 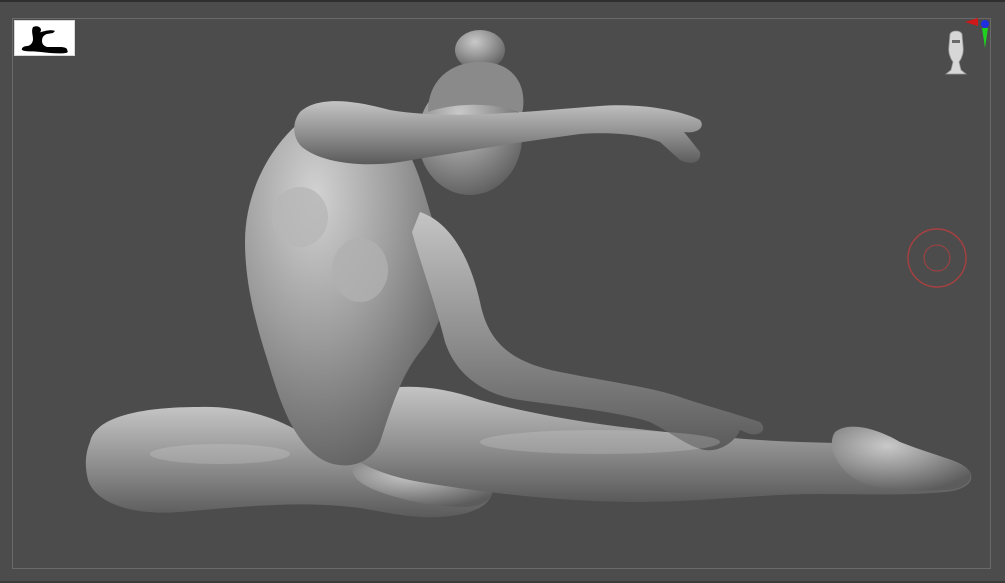 I want to click on head-orientation-gizmo-icon, so click(x=966, y=46).